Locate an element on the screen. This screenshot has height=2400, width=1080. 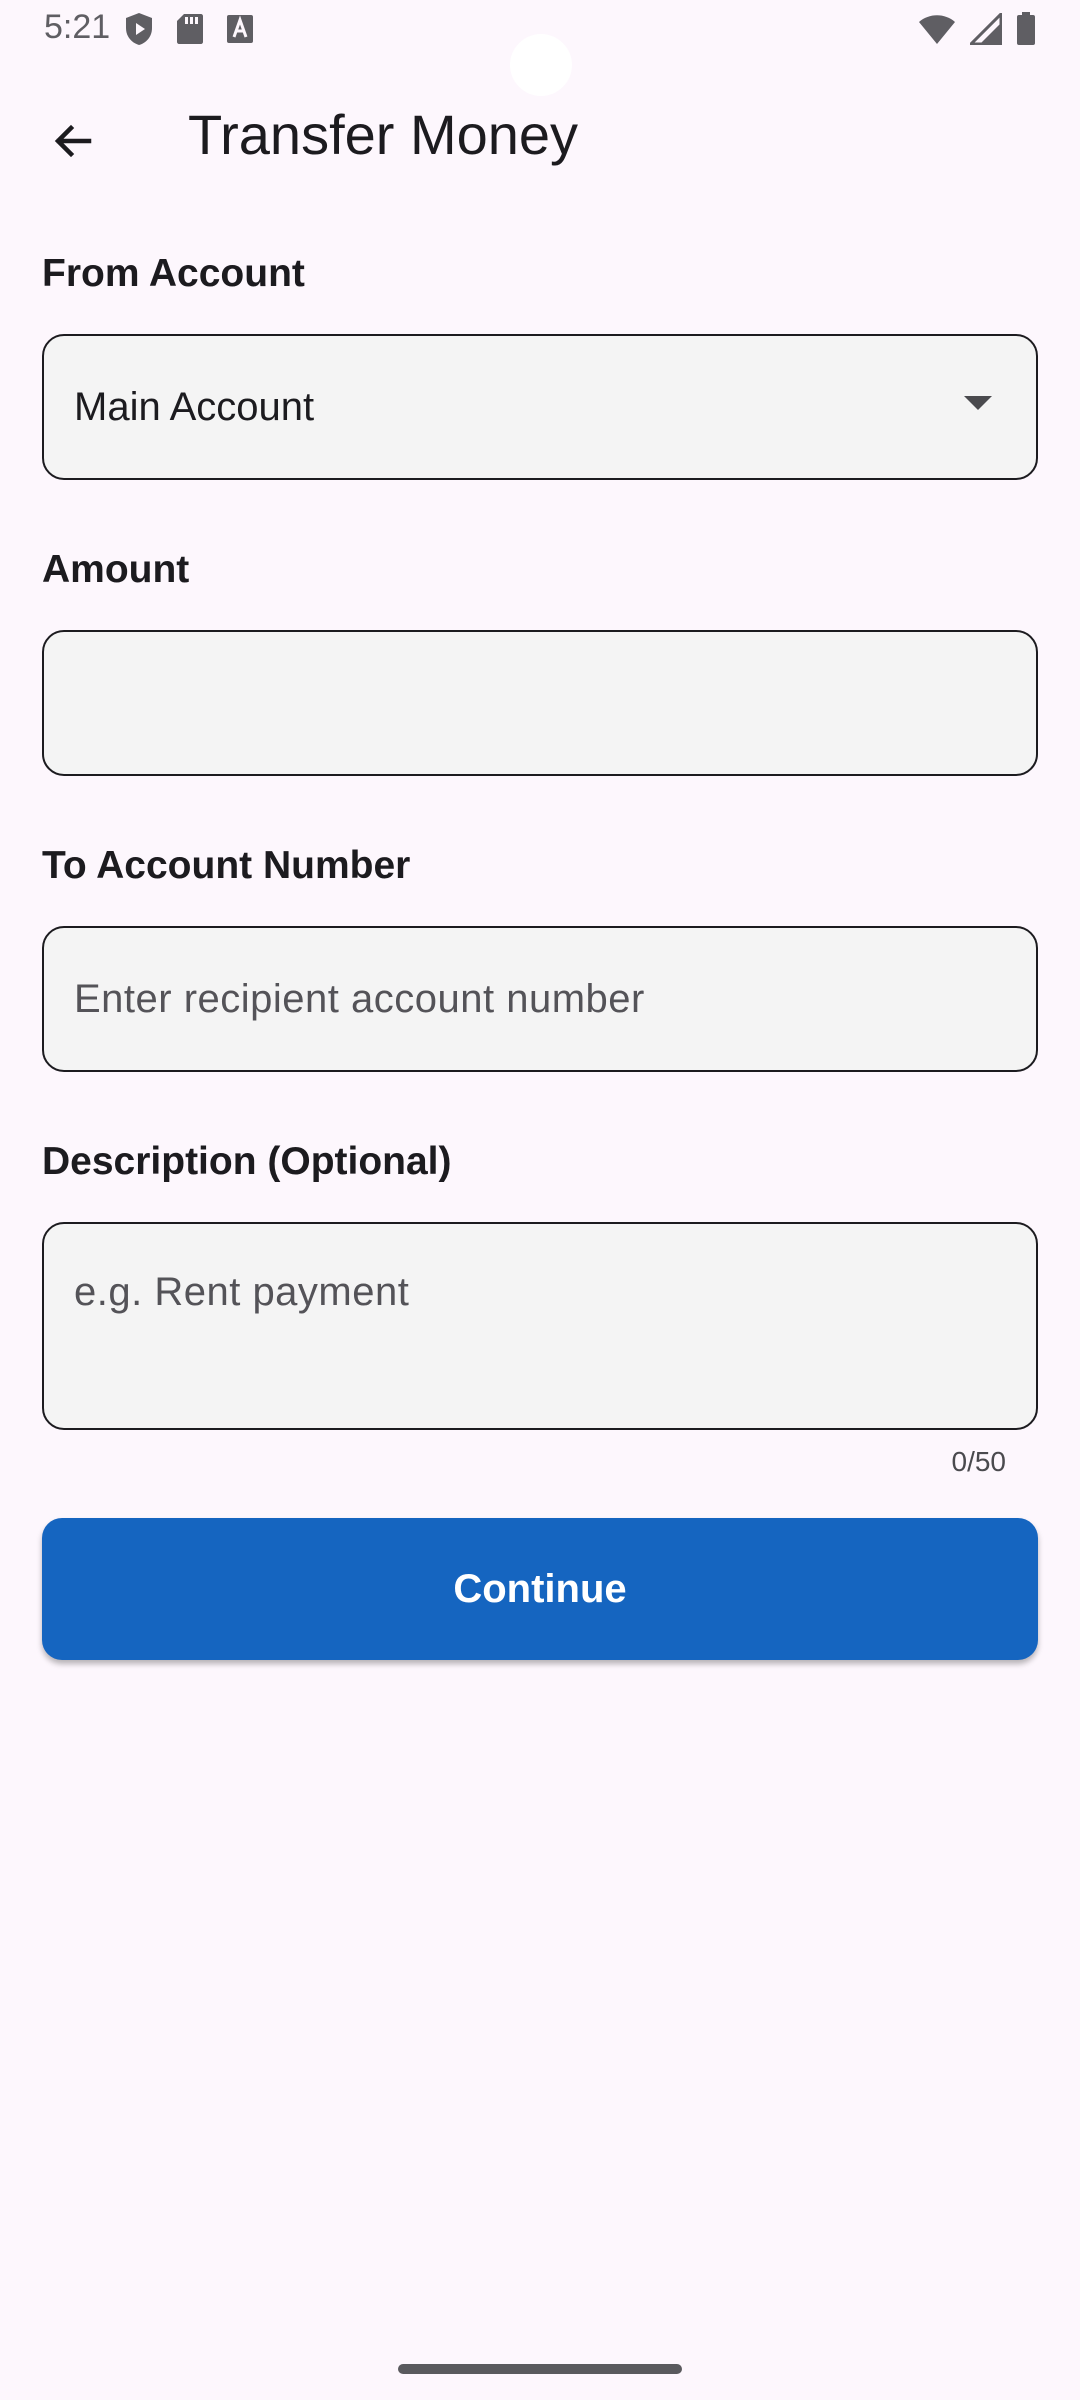
continue-button: Continue is located at coordinates (540, 1589).